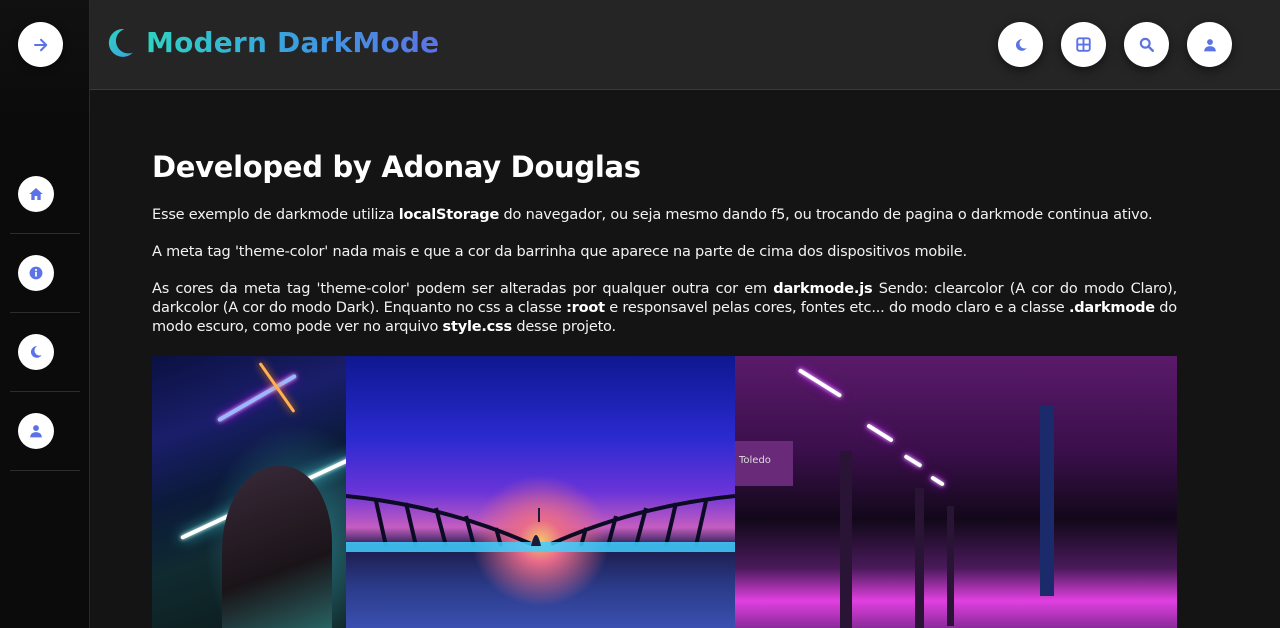 The height and width of the screenshot is (628, 1280). I want to click on darkmode-button, so click(36, 352).